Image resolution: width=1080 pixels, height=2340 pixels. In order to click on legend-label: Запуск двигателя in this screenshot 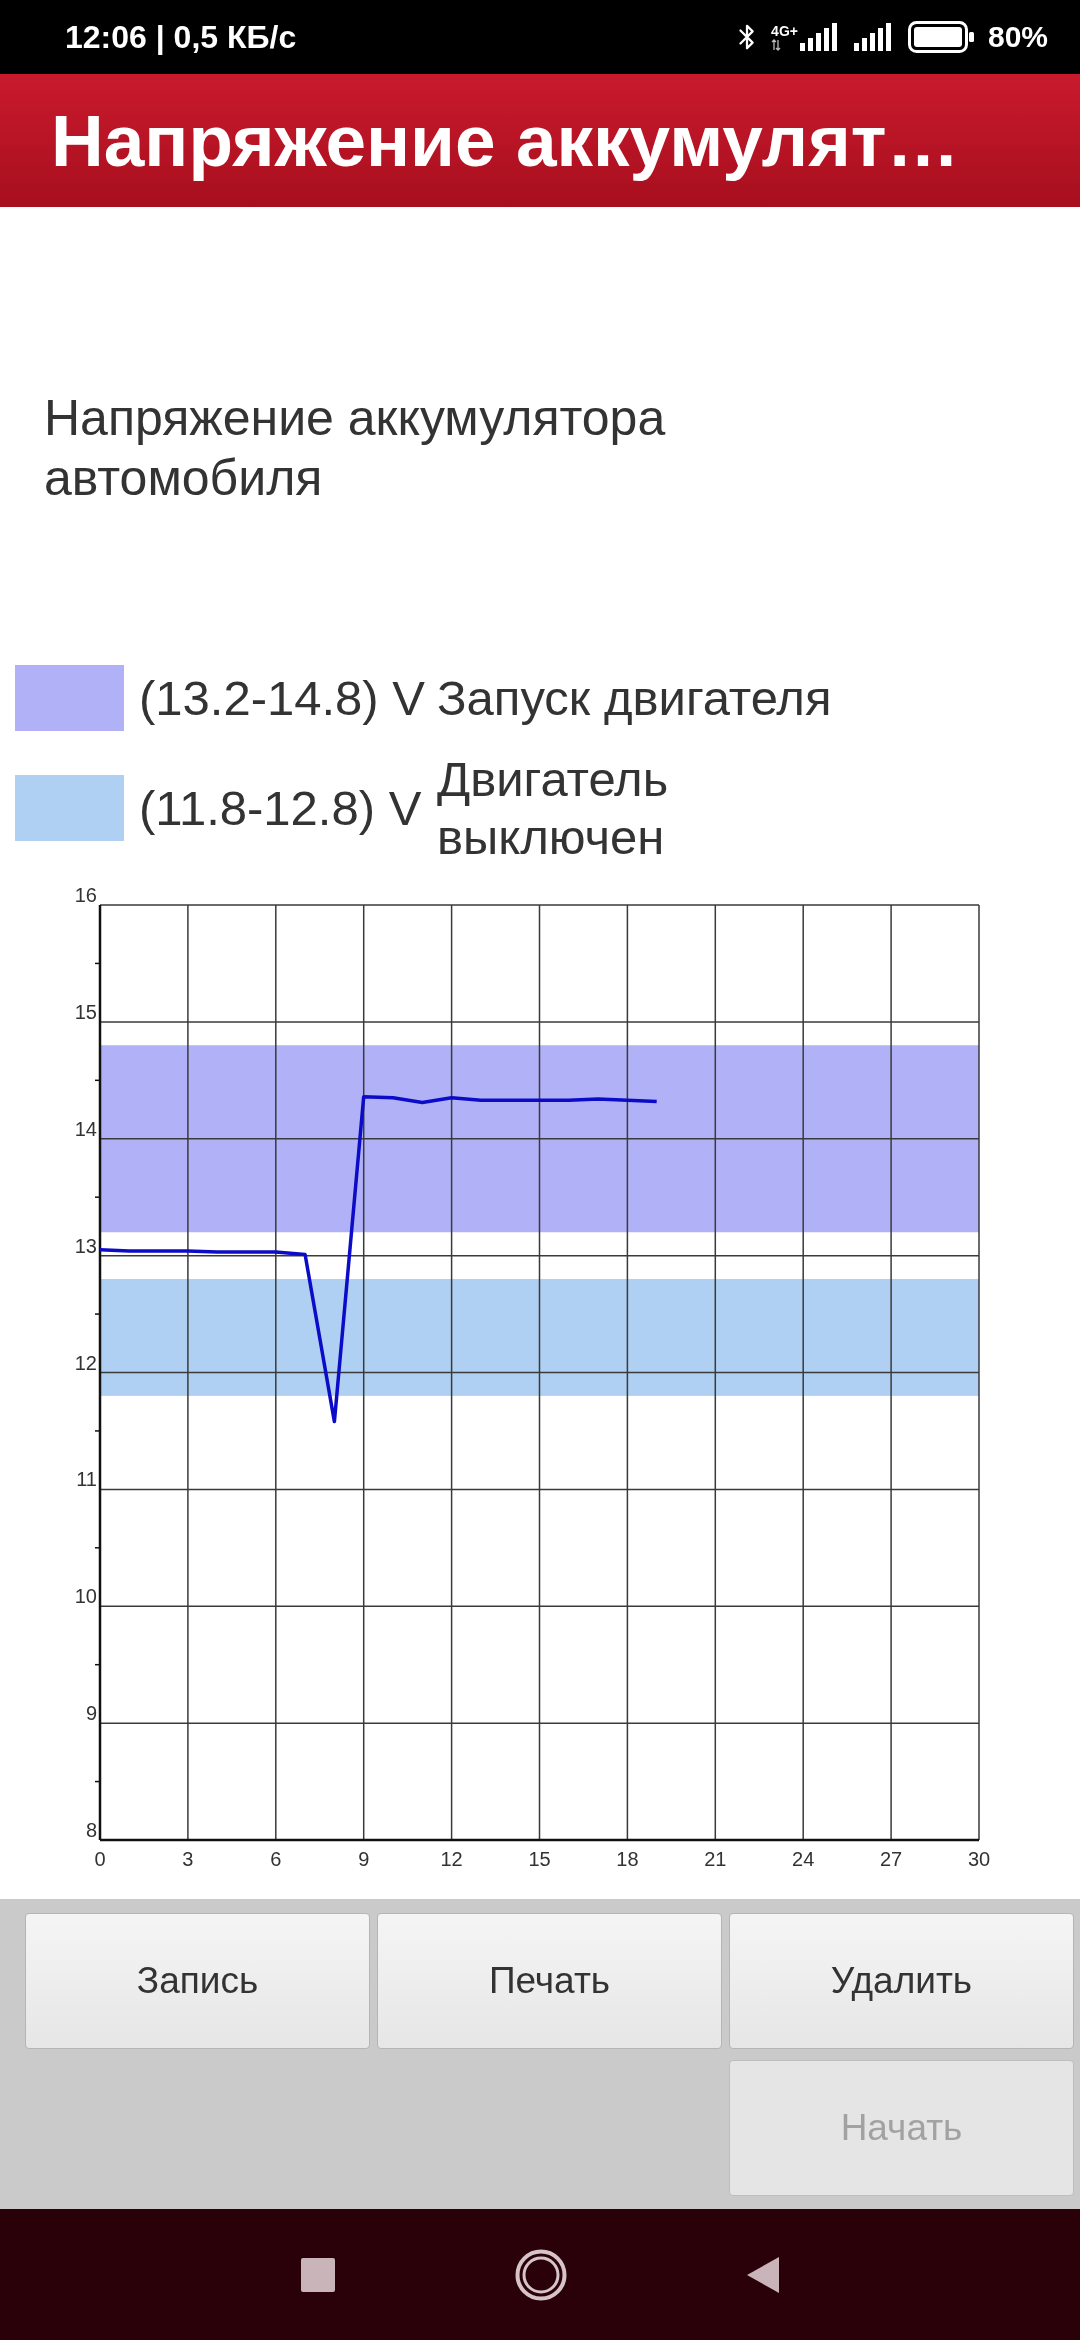, I will do `click(635, 698)`.